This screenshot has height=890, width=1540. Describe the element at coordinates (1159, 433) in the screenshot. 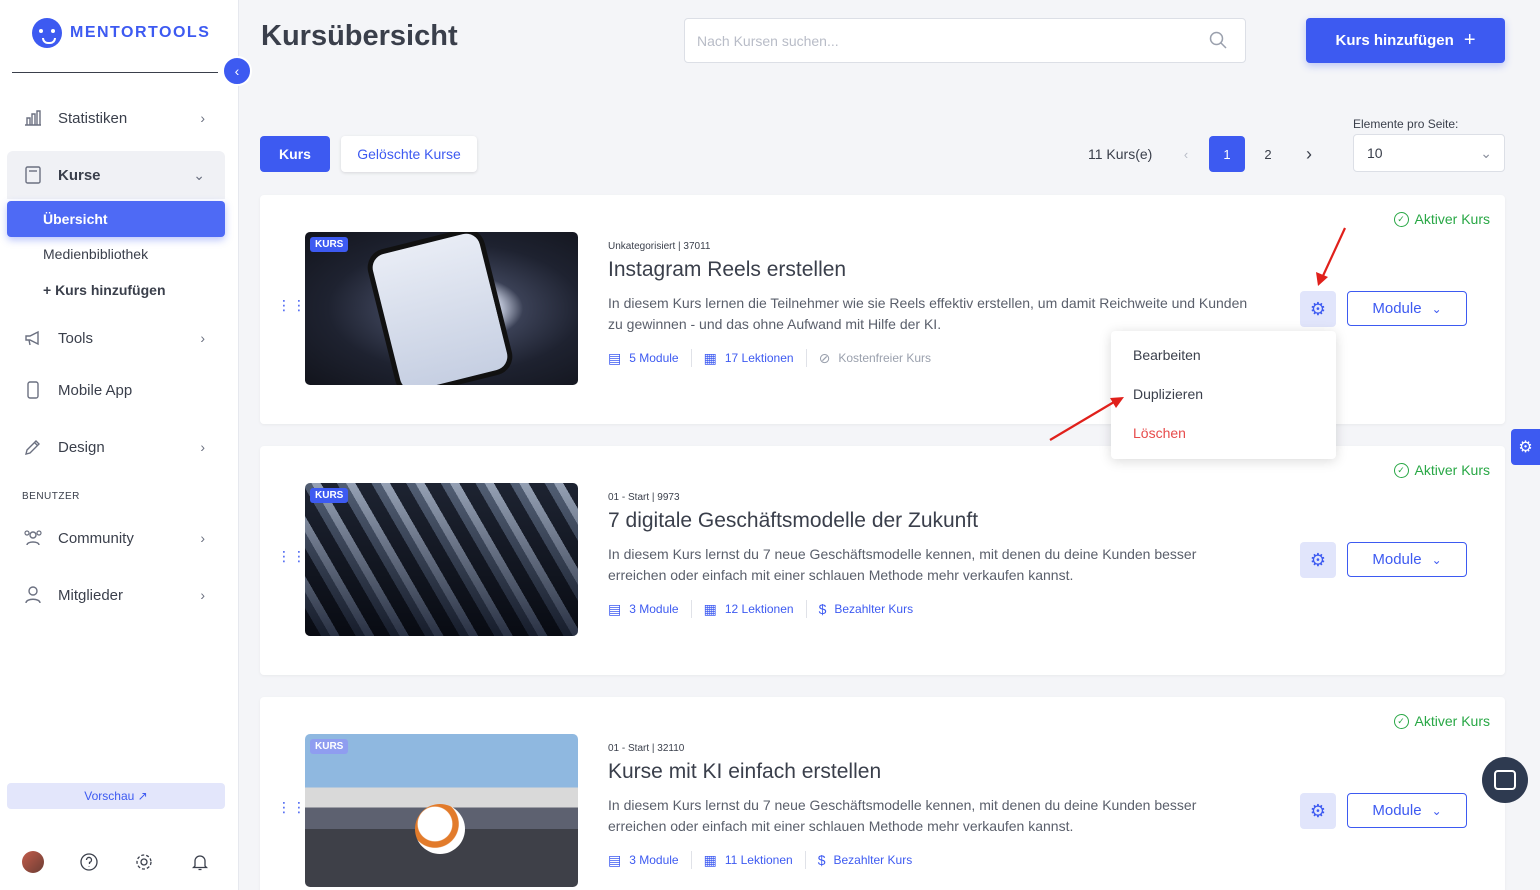

I see `menu-item-loeschen: Löschen` at that location.